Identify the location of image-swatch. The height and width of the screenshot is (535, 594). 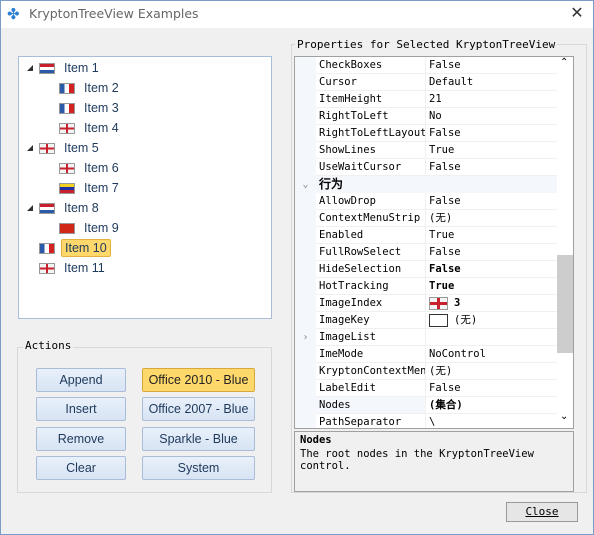
(438, 303).